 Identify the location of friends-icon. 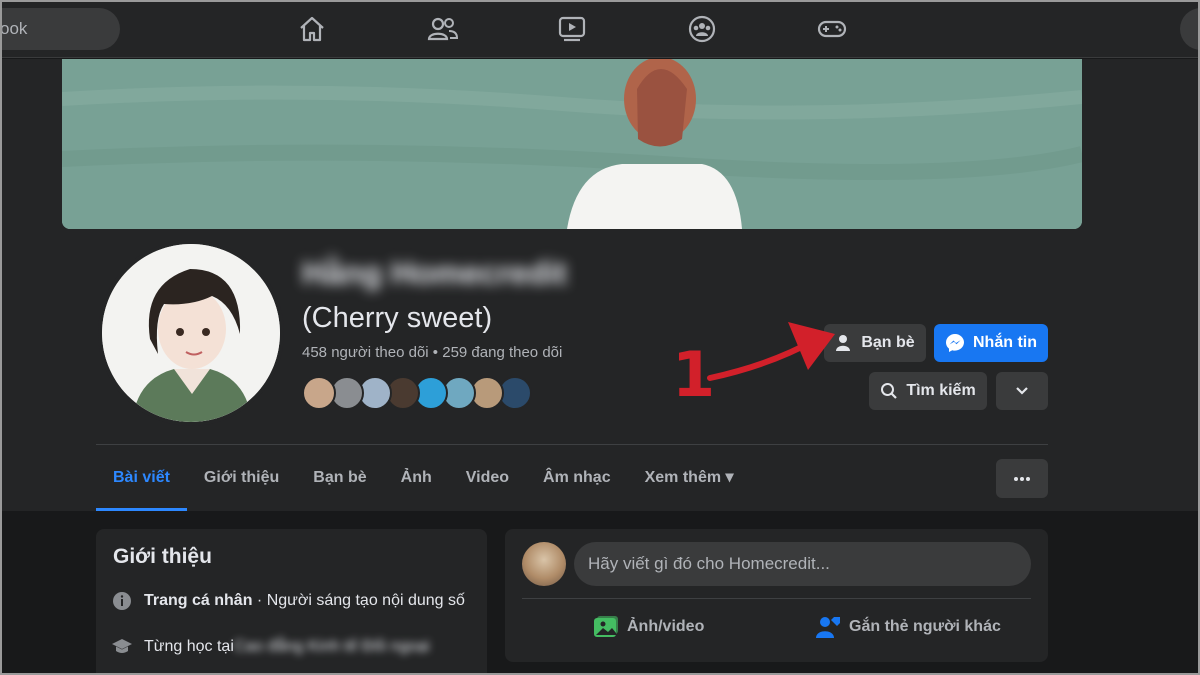
(443, 29).